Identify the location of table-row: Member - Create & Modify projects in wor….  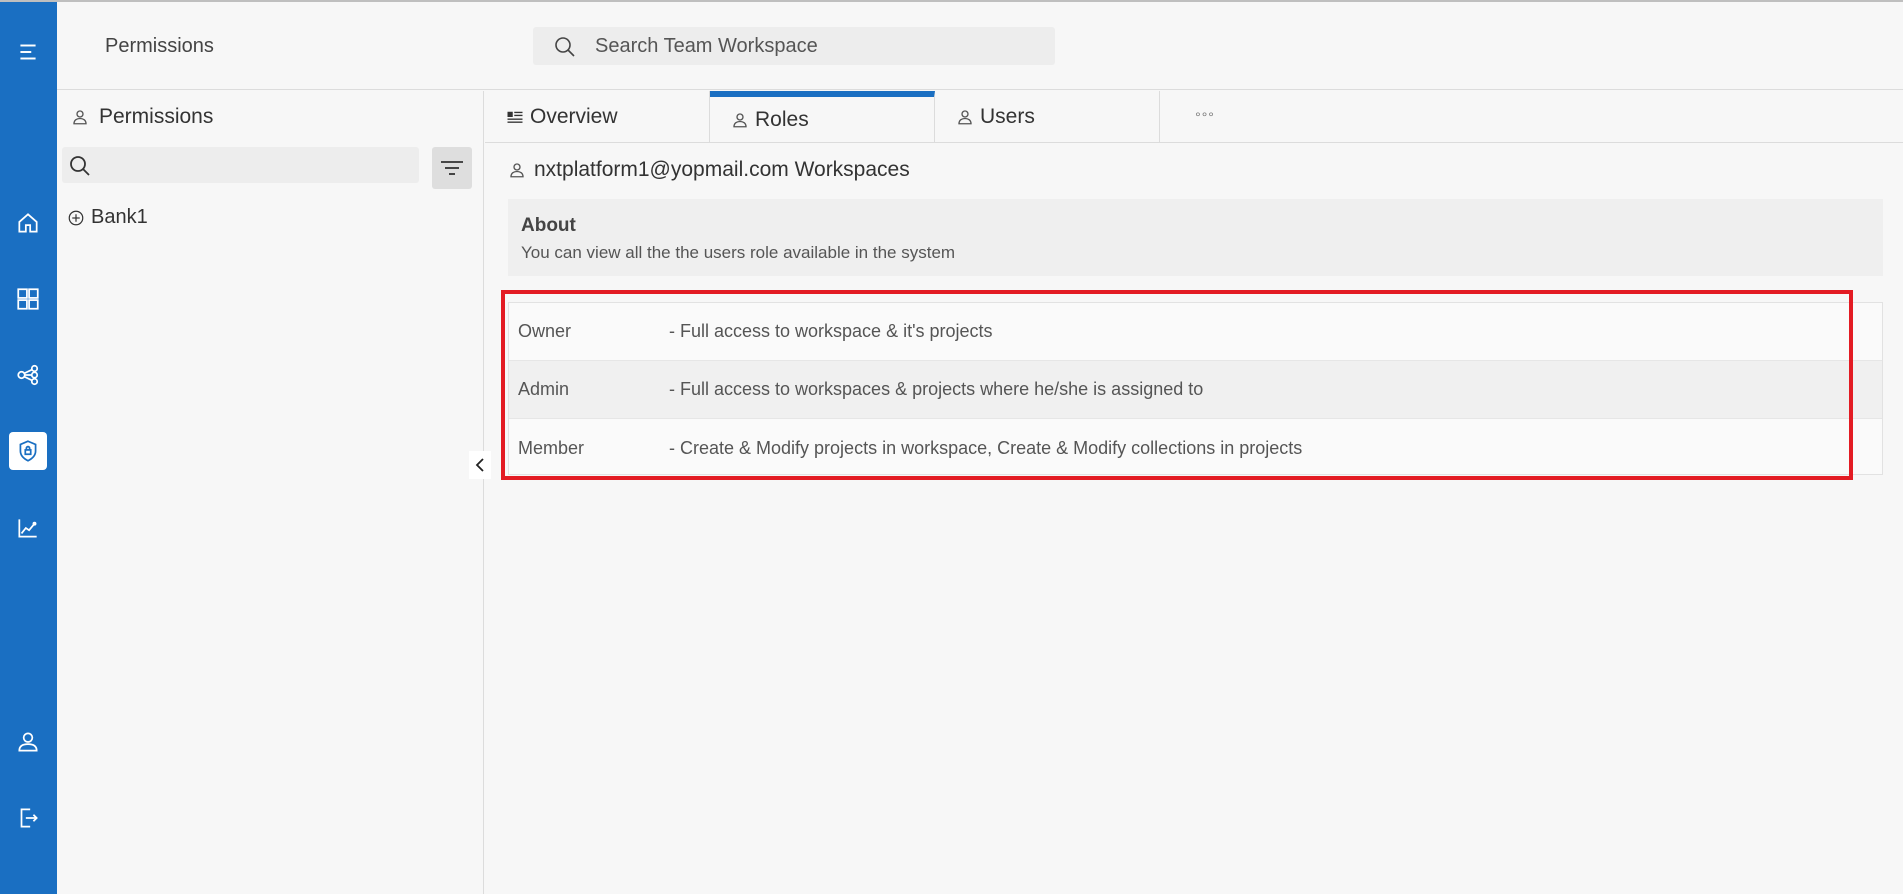
(1195, 448).